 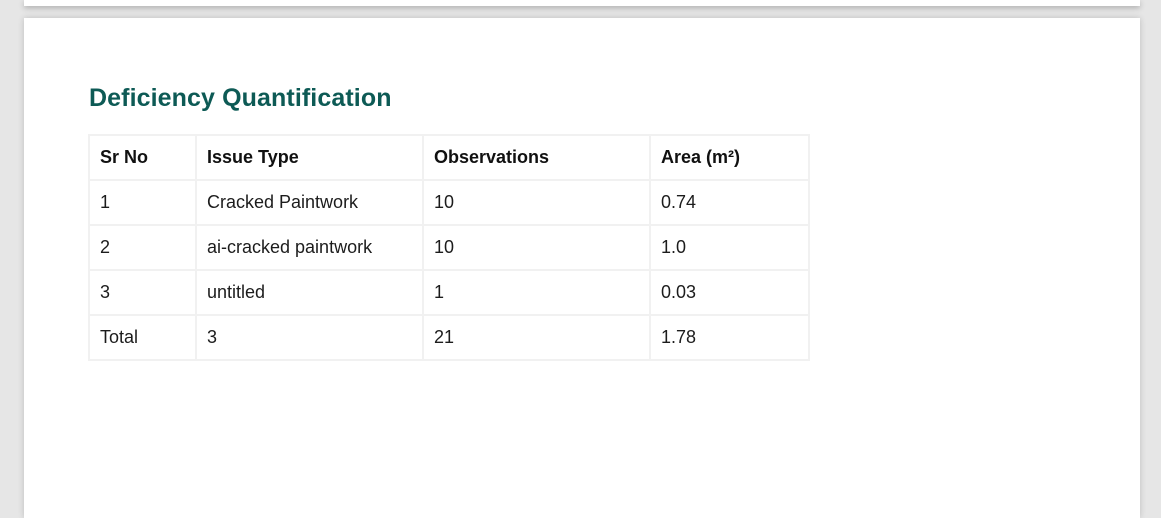 I want to click on total-label: Total, so click(x=142, y=337).